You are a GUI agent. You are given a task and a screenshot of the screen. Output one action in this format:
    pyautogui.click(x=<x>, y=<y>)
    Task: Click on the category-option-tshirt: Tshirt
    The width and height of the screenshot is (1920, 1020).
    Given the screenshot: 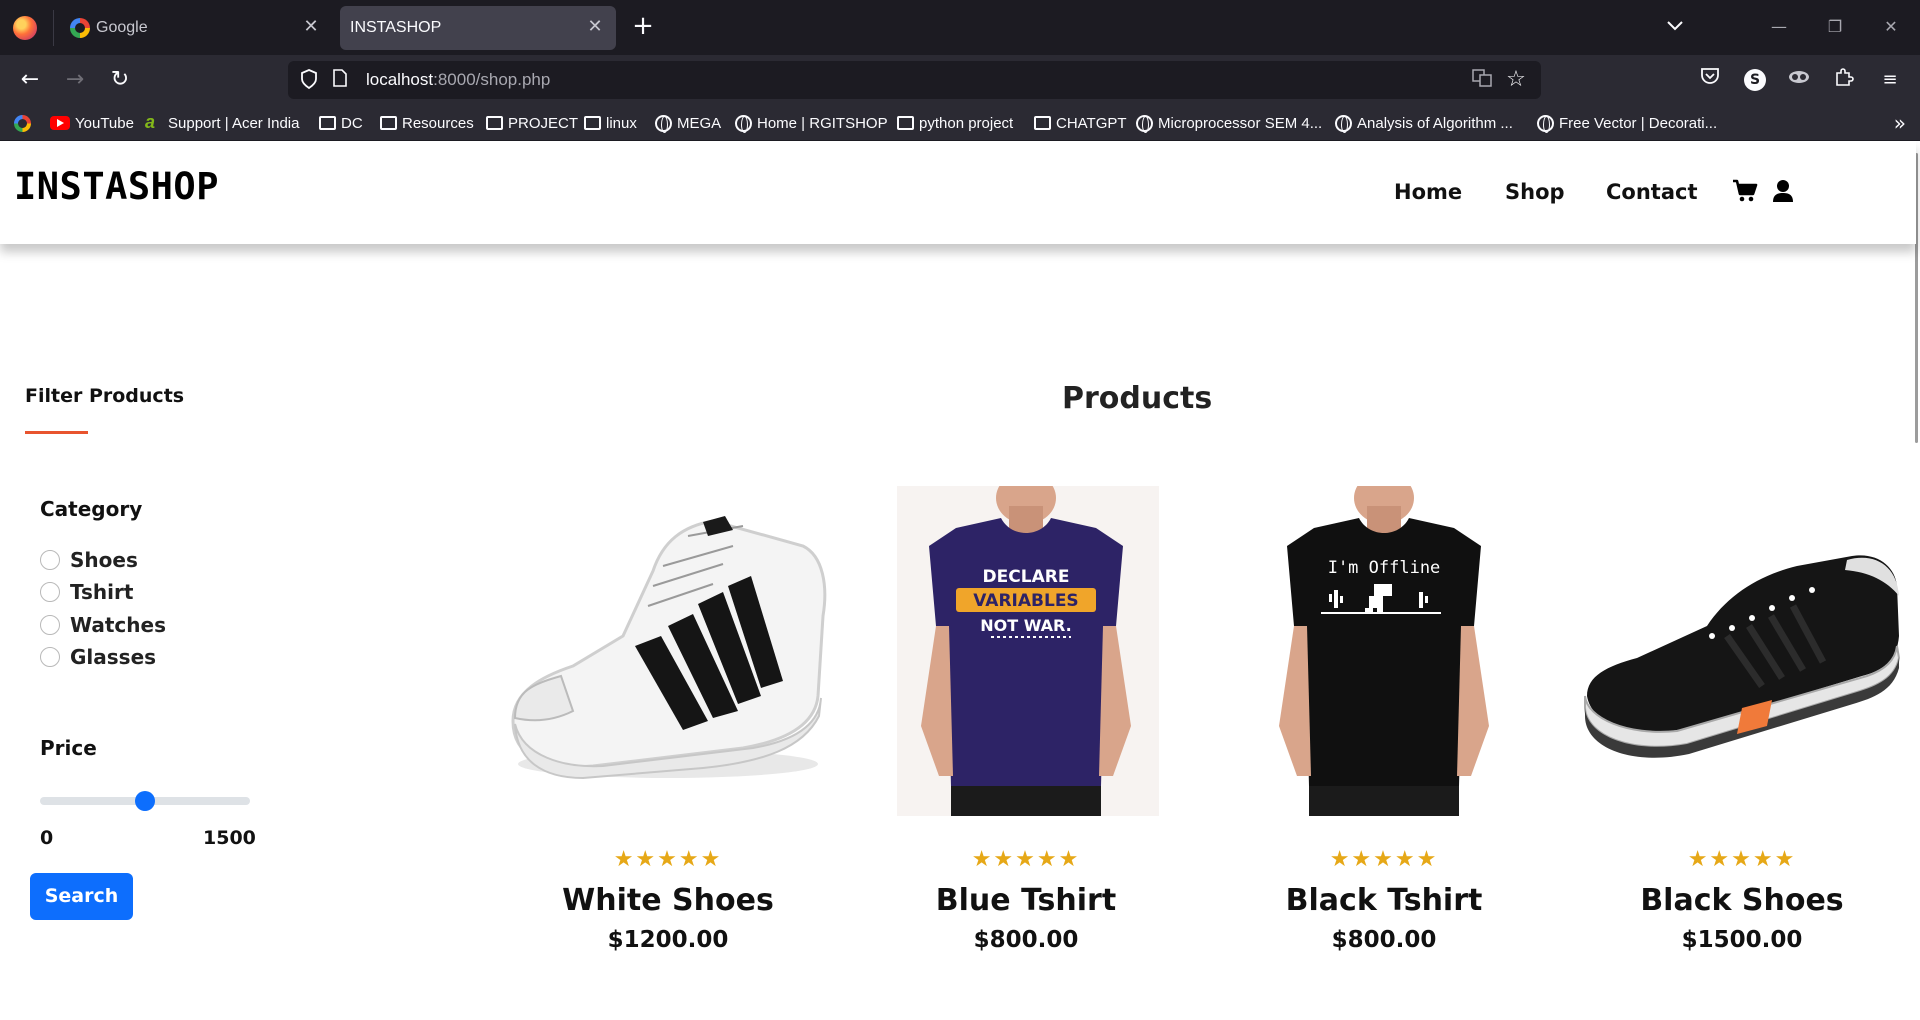 What is the action you would take?
    pyautogui.click(x=86, y=592)
    